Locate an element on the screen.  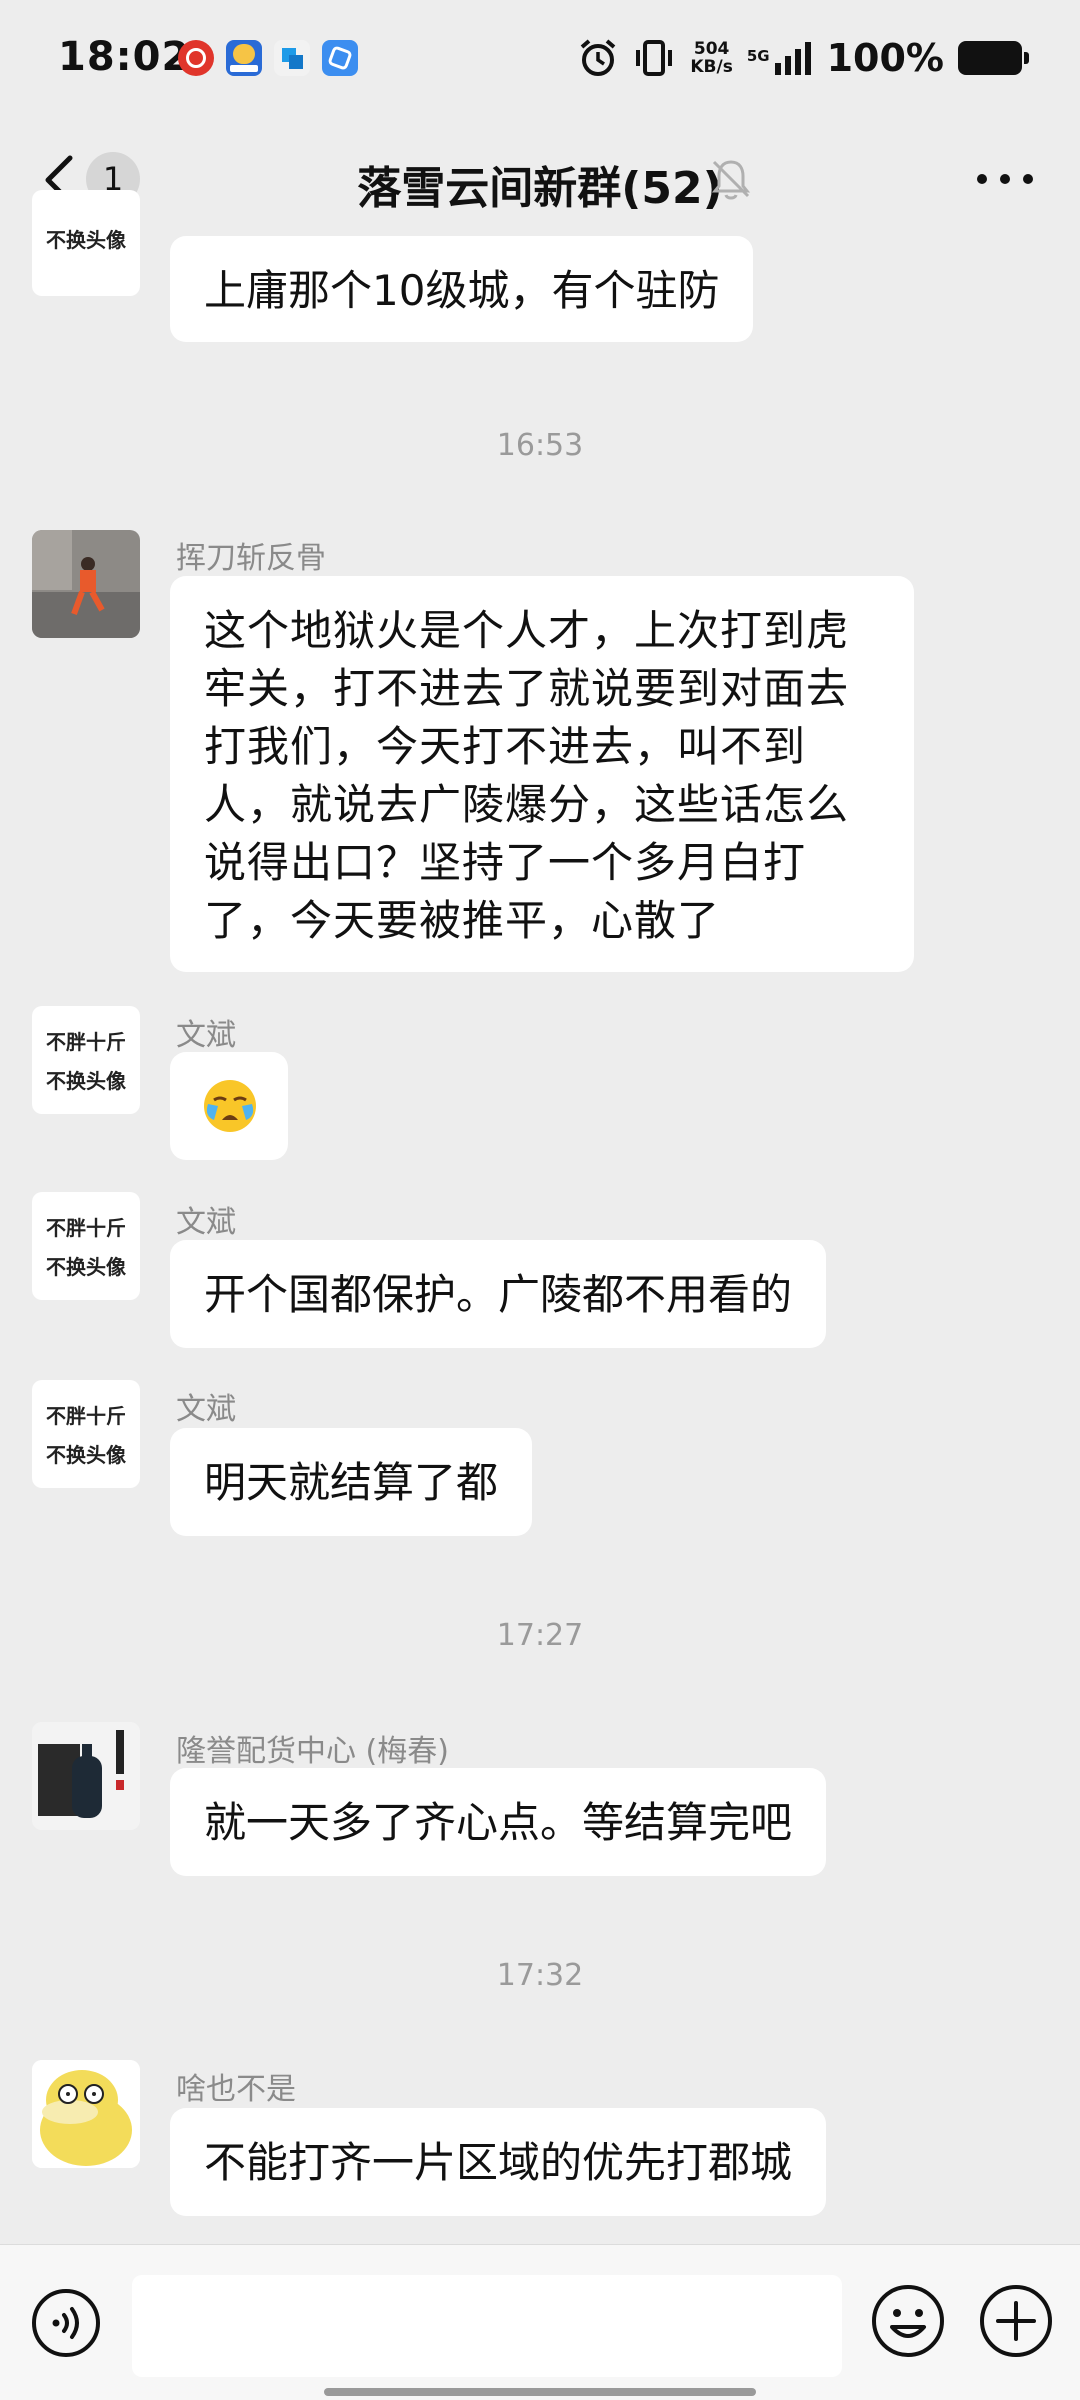
timestamp: 17:32 is located at coordinates (540, 1975).